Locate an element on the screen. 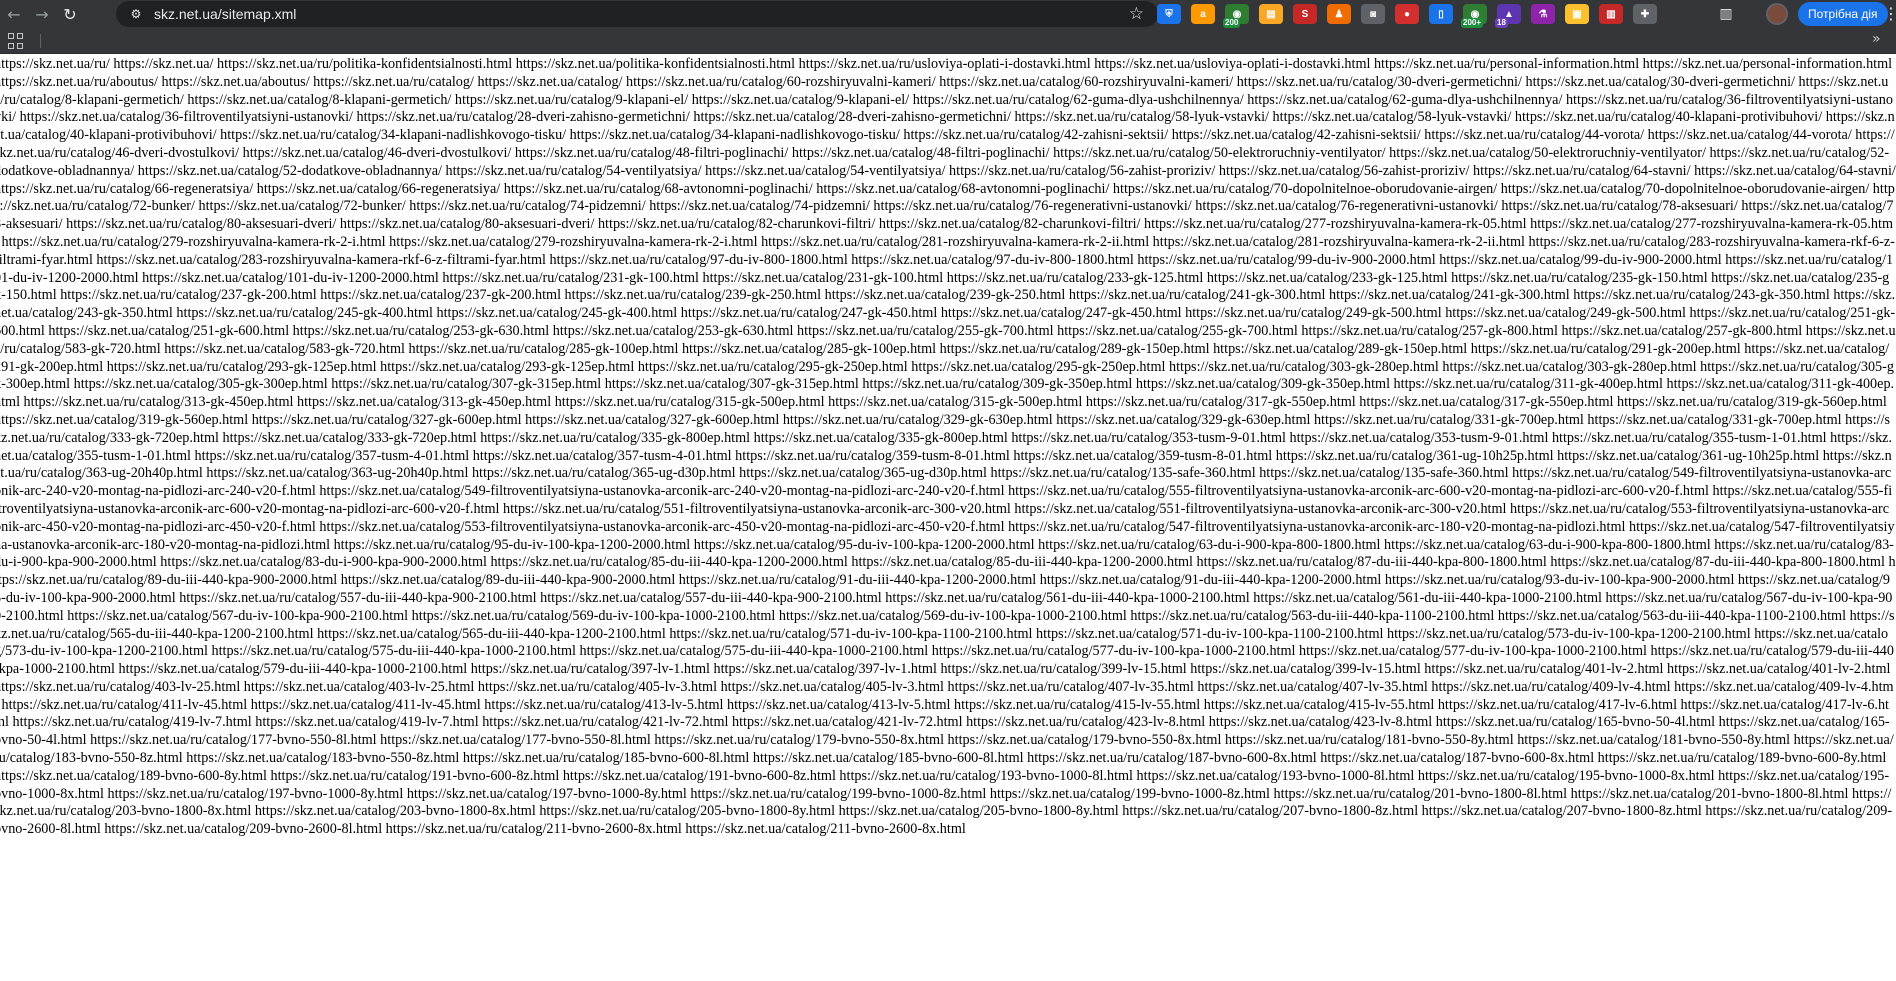 The image size is (1896, 981). profile-status-button: Потрібна дія is located at coordinates (1843, 14).